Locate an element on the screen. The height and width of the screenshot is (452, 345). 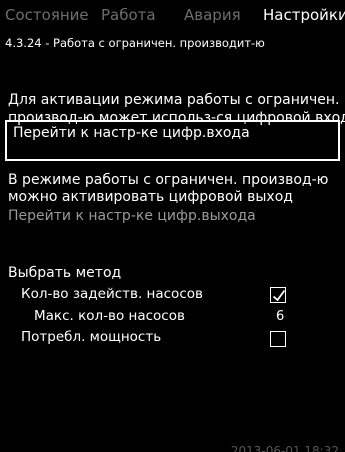
option-pumps-label: Кол-во задейств. насосов is located at coordinates (112, 294).